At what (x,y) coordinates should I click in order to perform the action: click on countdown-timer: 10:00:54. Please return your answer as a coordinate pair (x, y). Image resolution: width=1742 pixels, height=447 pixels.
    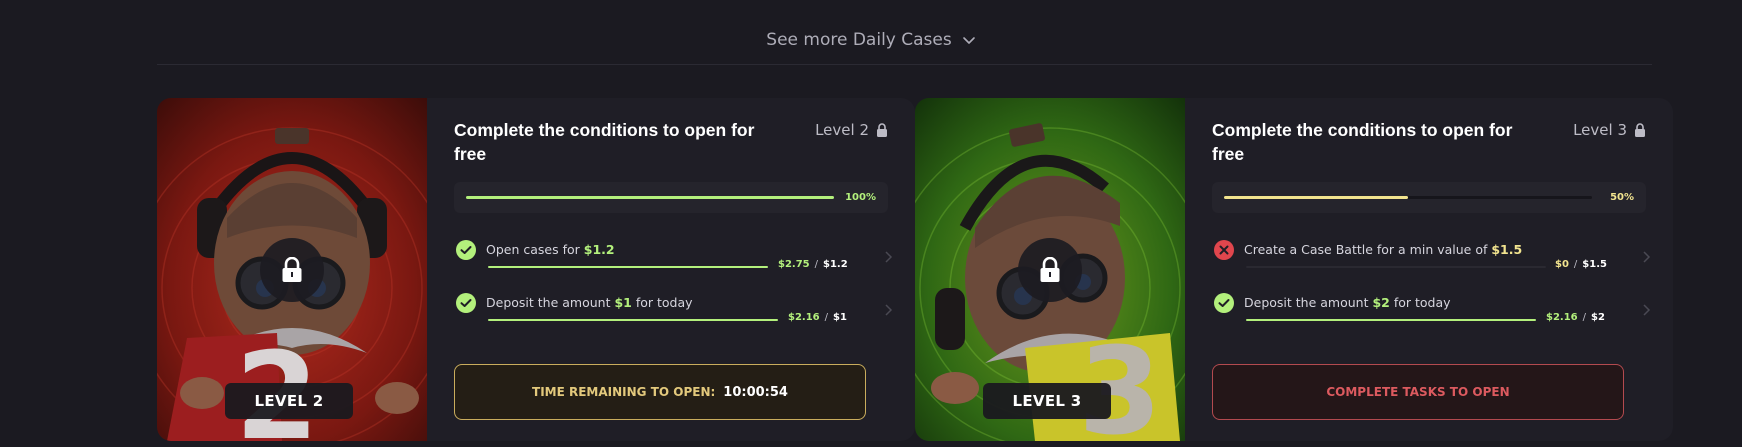
    Looking at the image, I should click on (755, 392).